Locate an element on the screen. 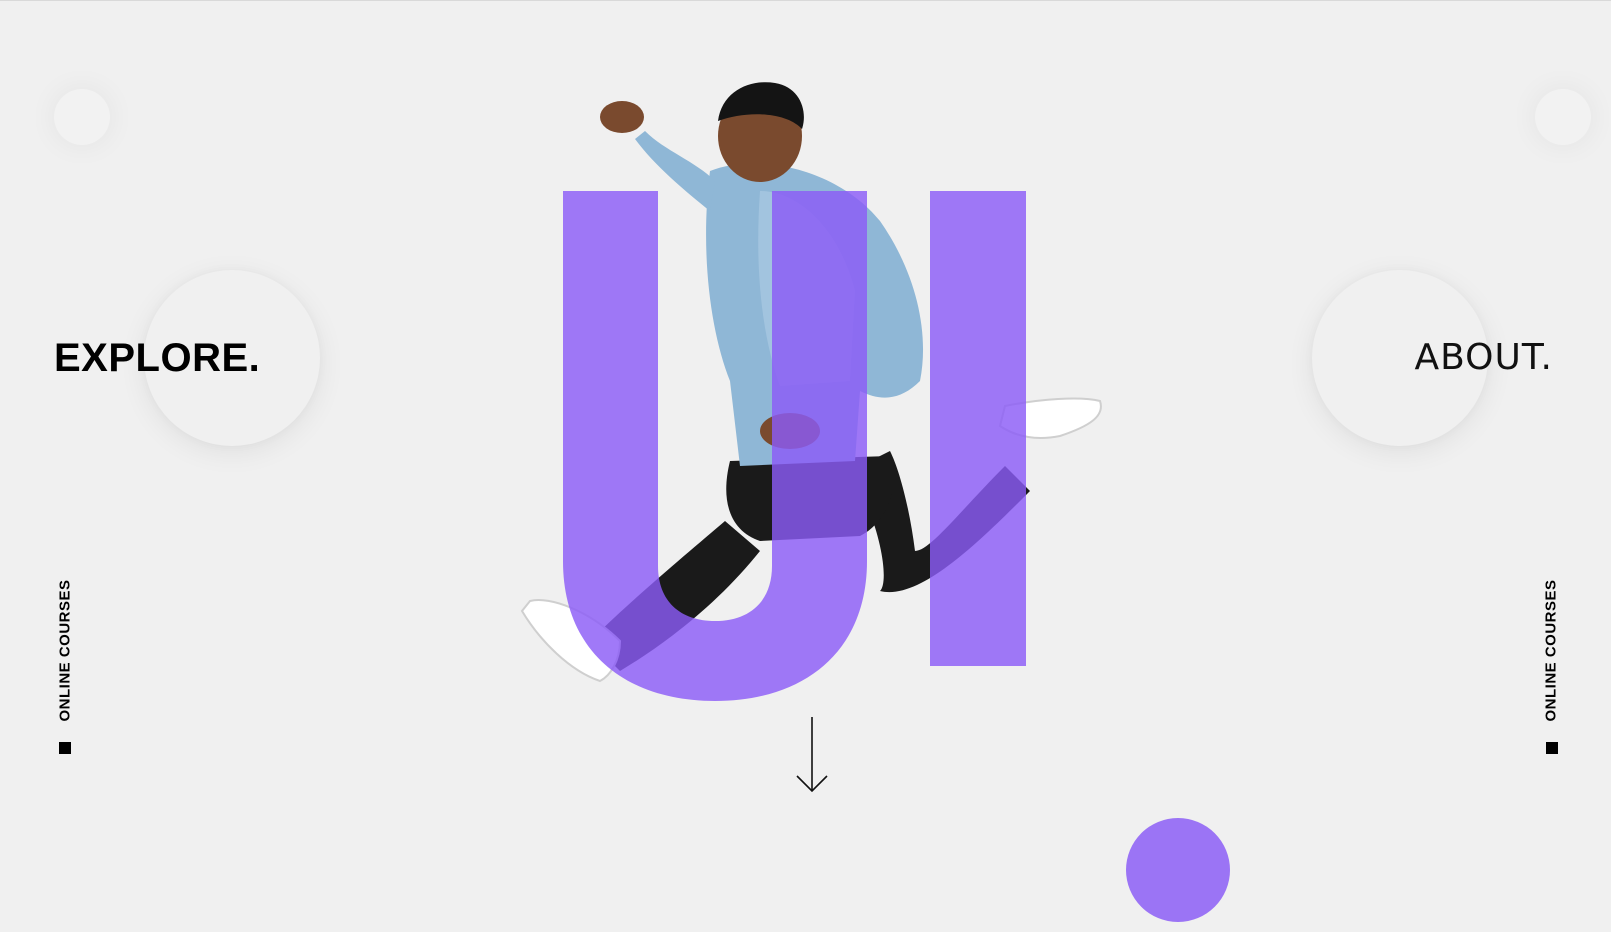 The width and height of the screenshot is (1611, 932). side-label-right: ONLINE COURSES is located at coordinates (1551, 650).